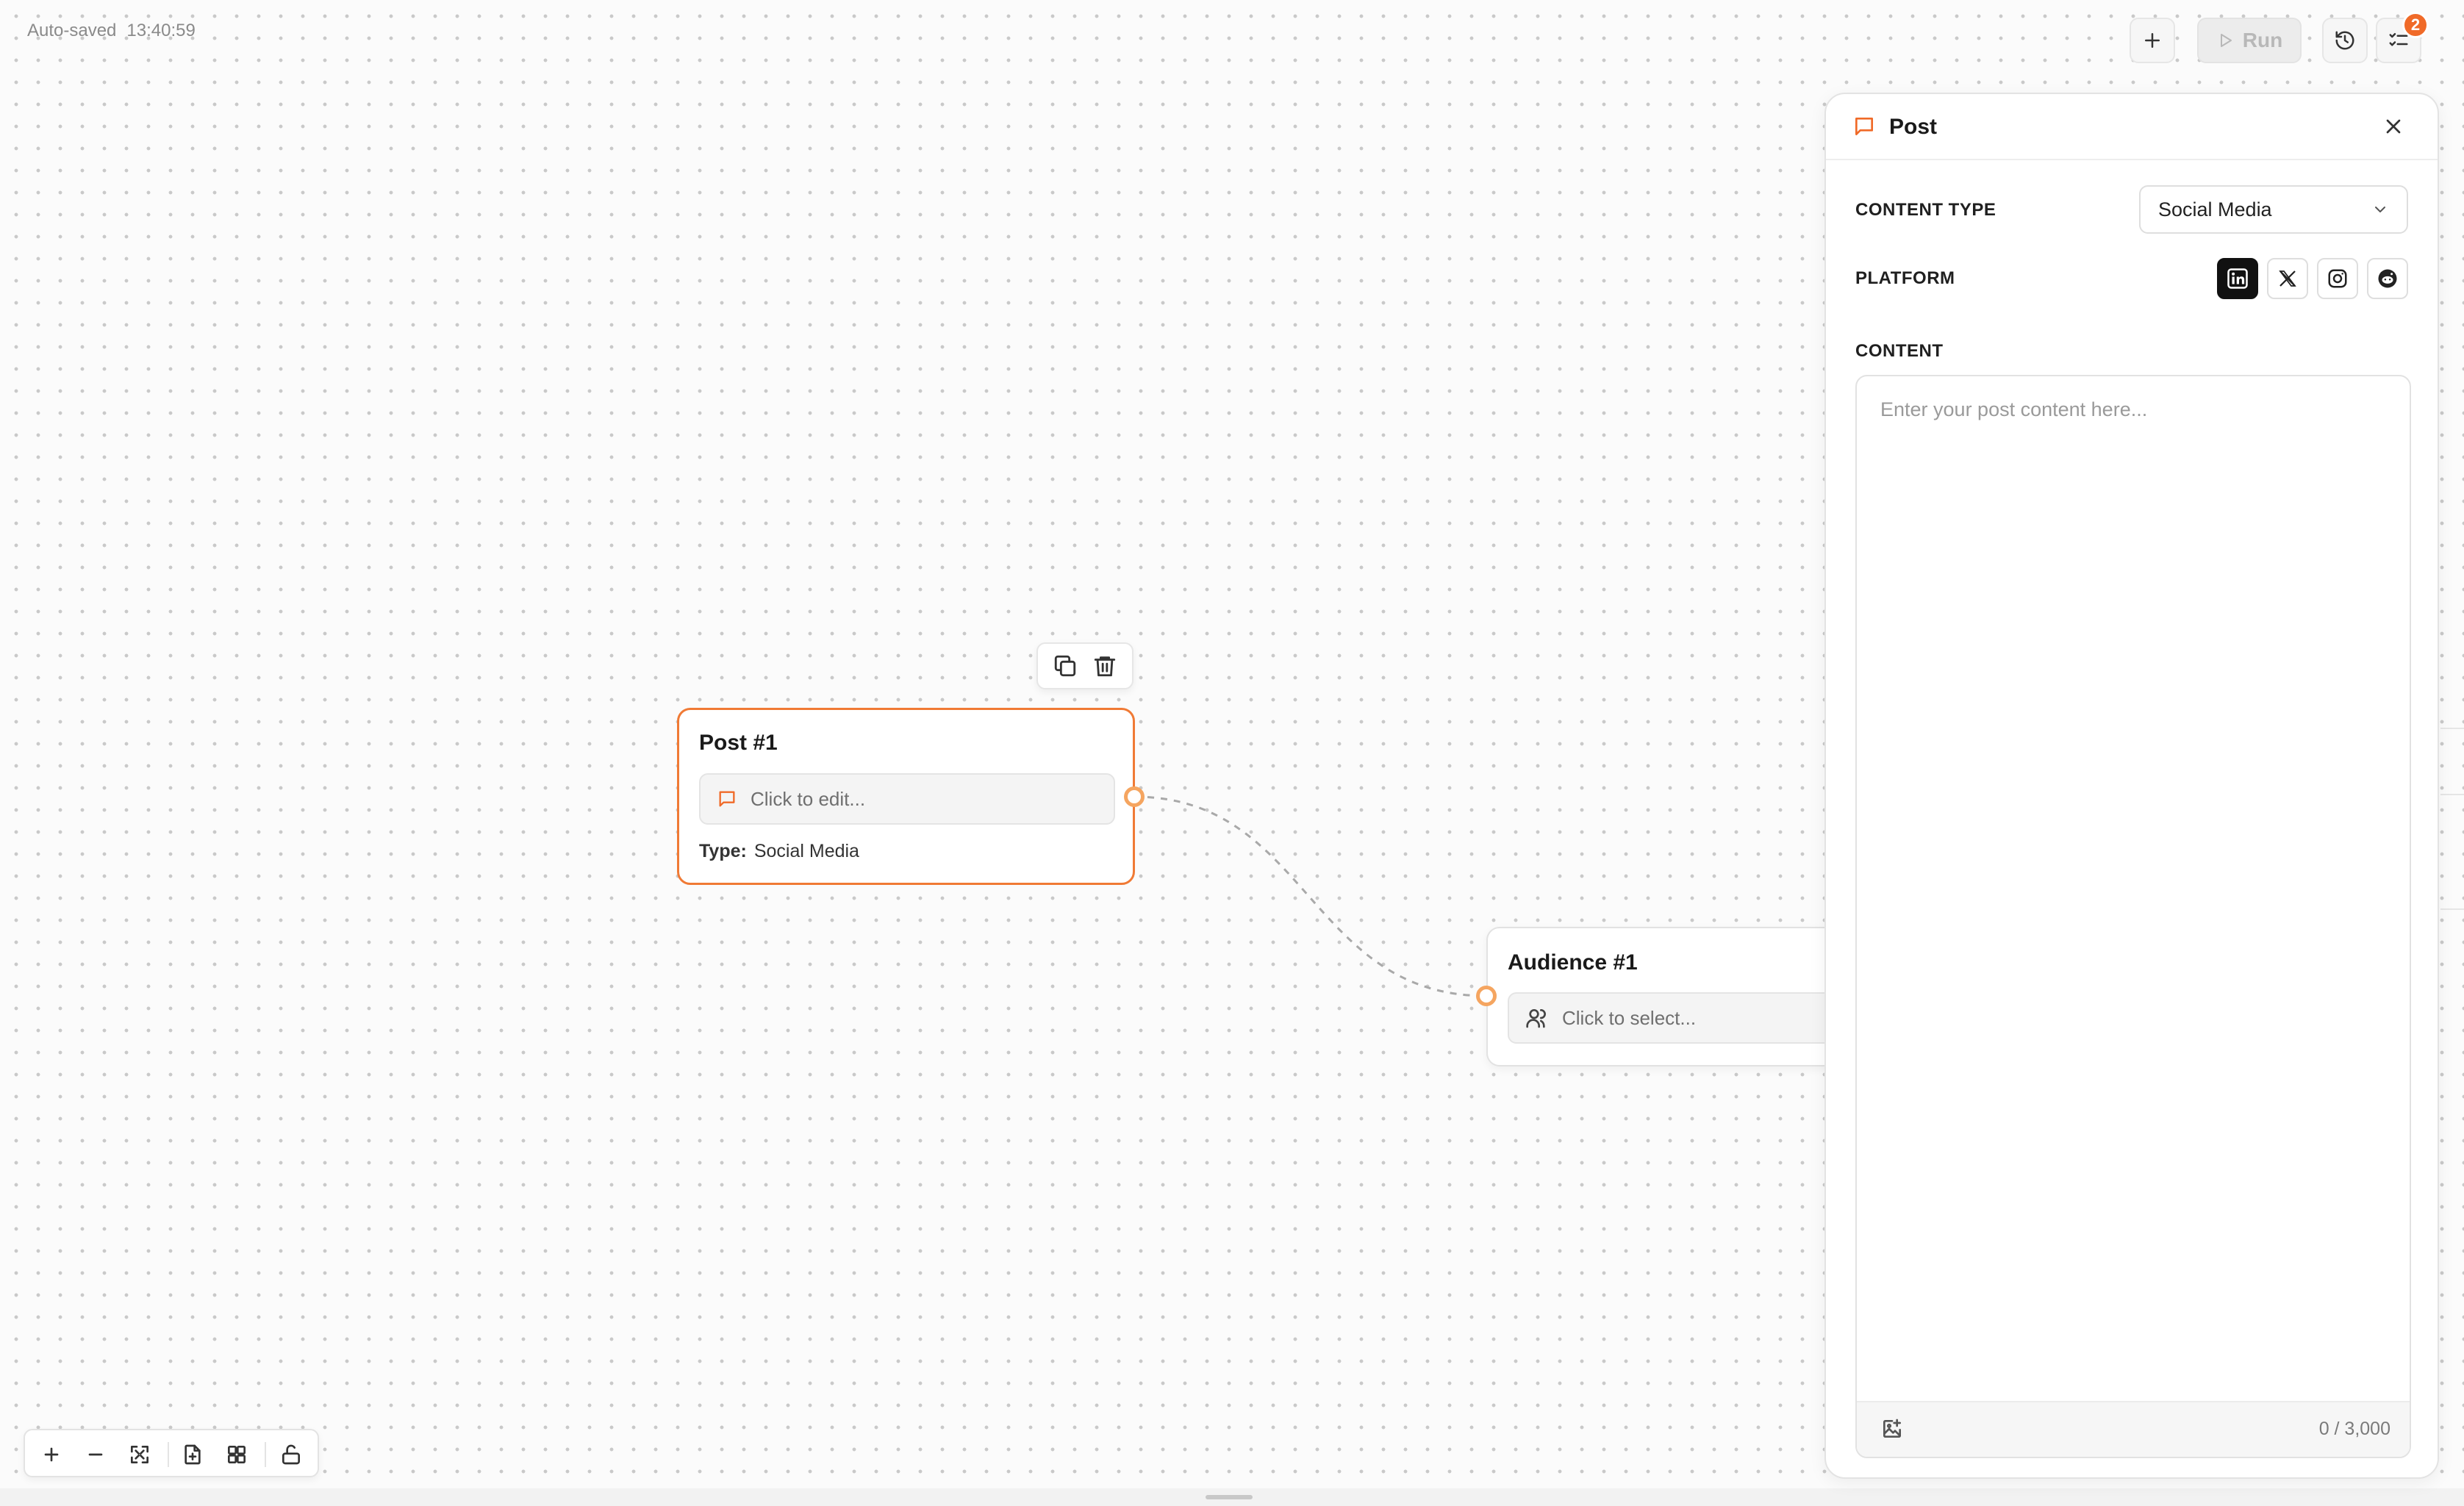 Image resolution: width=2464 pixels, height=1506 pixels. Describe the element at coordinates (1487, 996) in the screenshot. I see `audience-node-input-handle` at that location.